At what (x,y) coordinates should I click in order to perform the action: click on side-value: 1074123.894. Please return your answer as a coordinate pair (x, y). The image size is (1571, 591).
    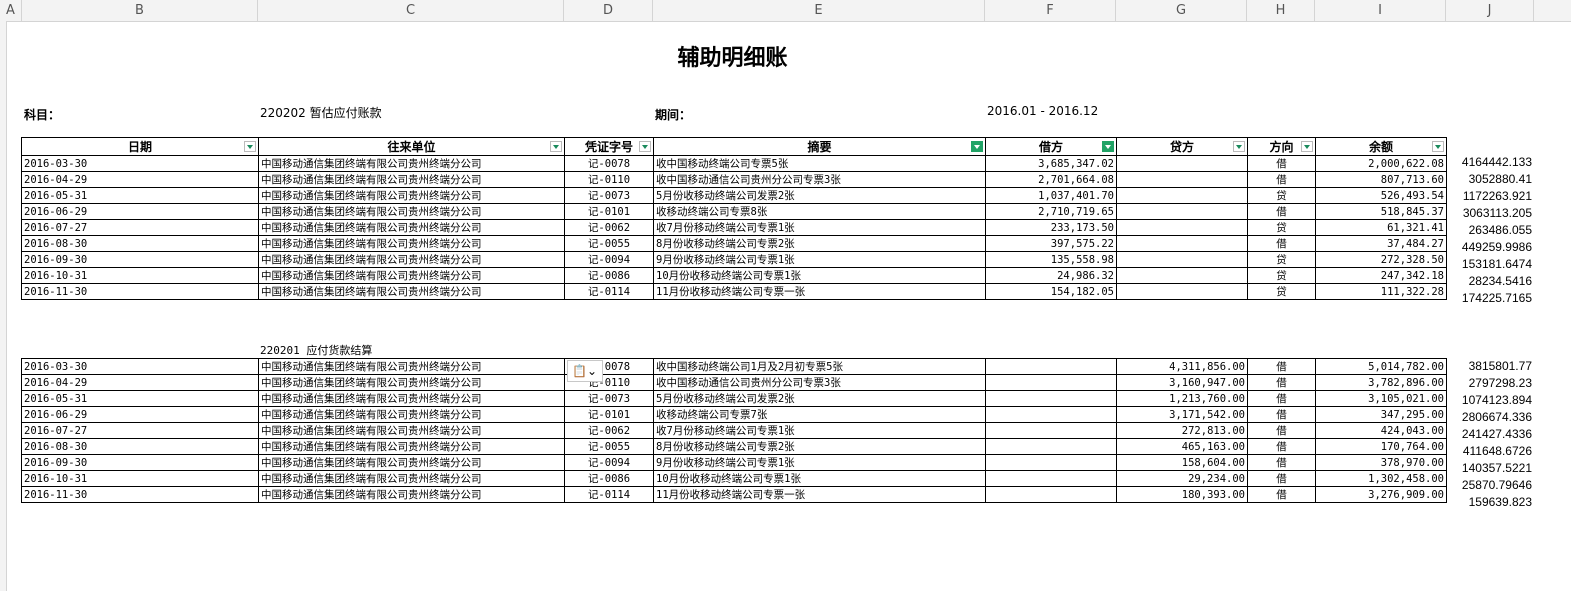
    Looking at the image, I should click on (1491, 400).